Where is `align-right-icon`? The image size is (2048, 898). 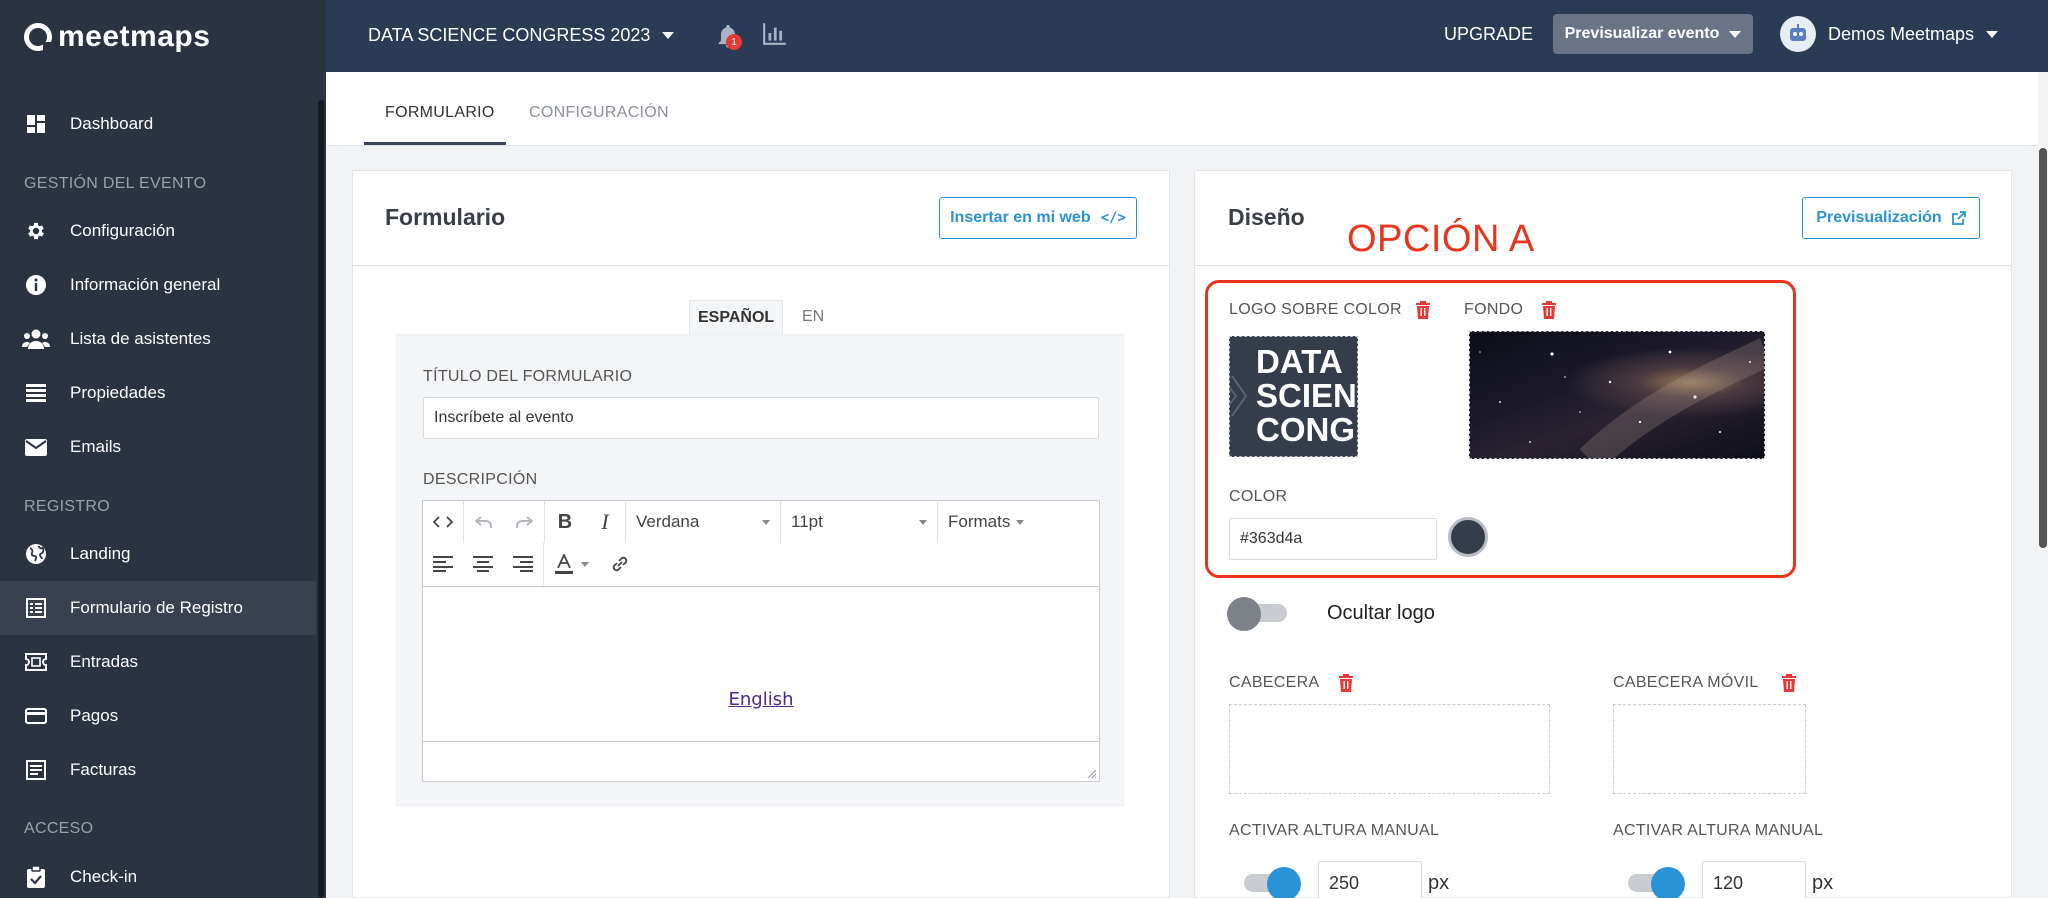
align-right-icon is located at coordinates (523, 564).